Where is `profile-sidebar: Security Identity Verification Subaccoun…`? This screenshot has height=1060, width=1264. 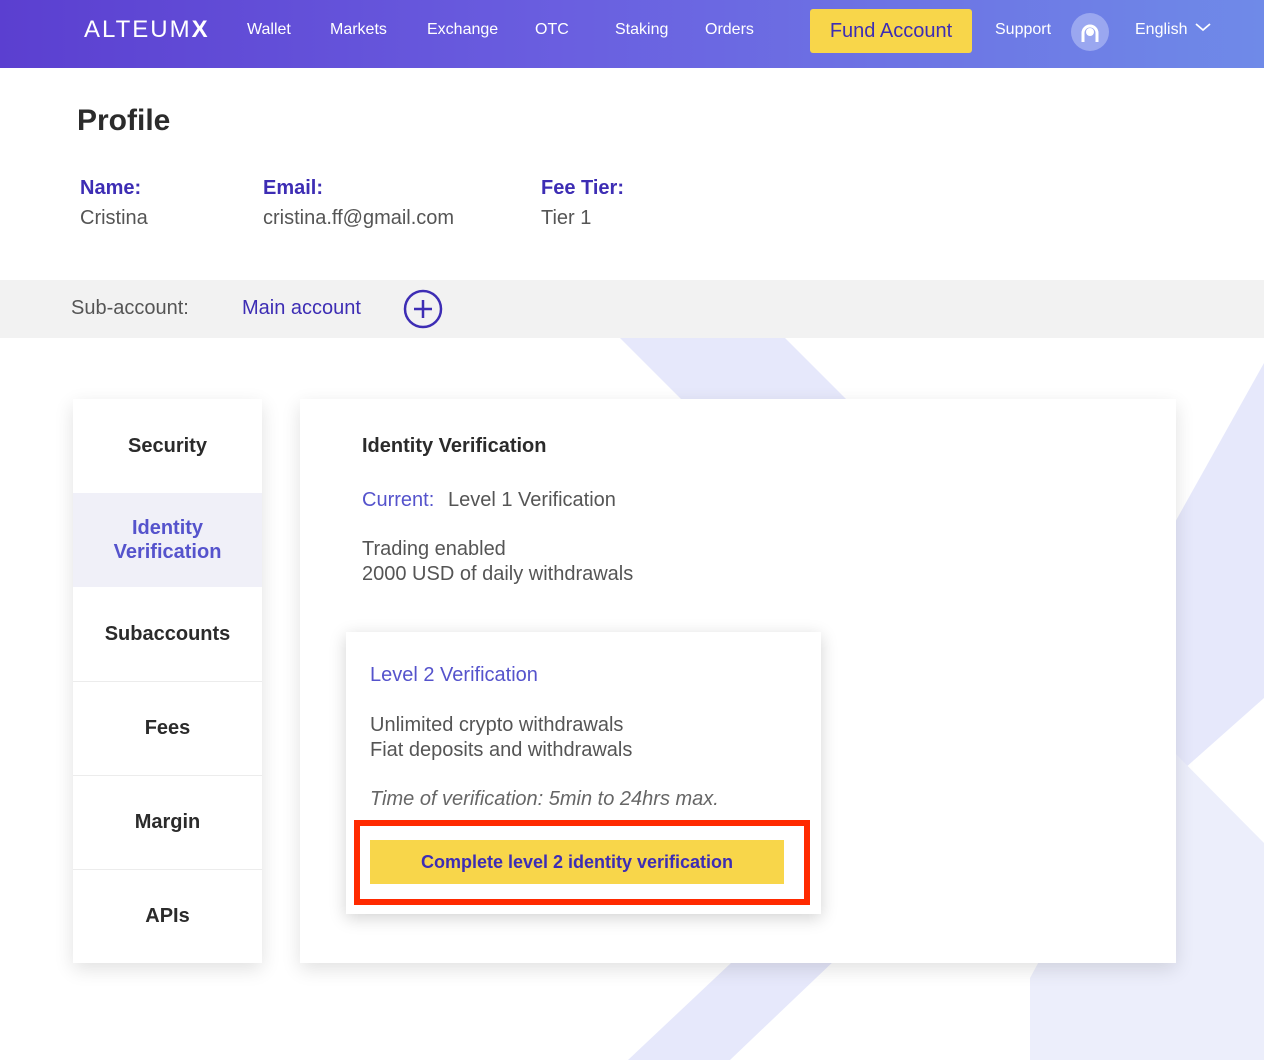
profile-sidebar: Security Identity Verification Subaccoun… is located at coordinates (167, 681).